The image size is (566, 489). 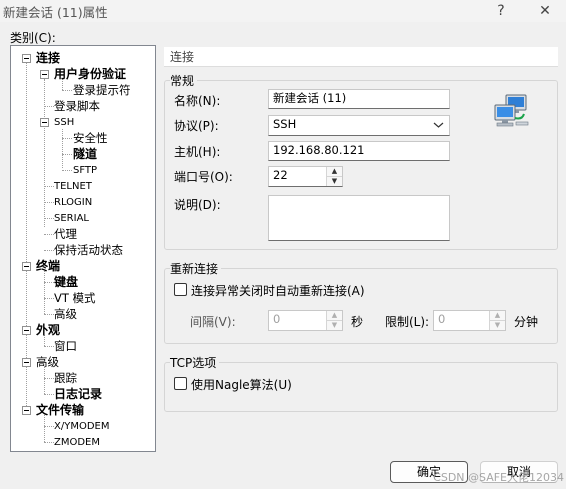 What do you see at coordinates (65, 314) in the screenshot?
I see `tree-item-terminal-advanced: 高级` at bounding box center [65, 314].